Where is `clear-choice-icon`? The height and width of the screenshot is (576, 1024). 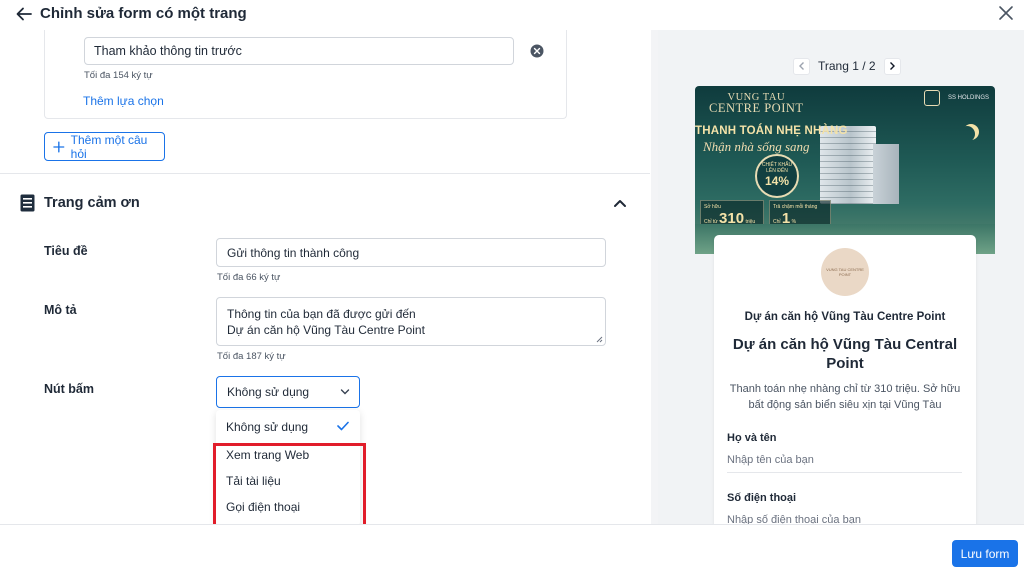 clear-choice-icon is located at coordinates (537, 51).